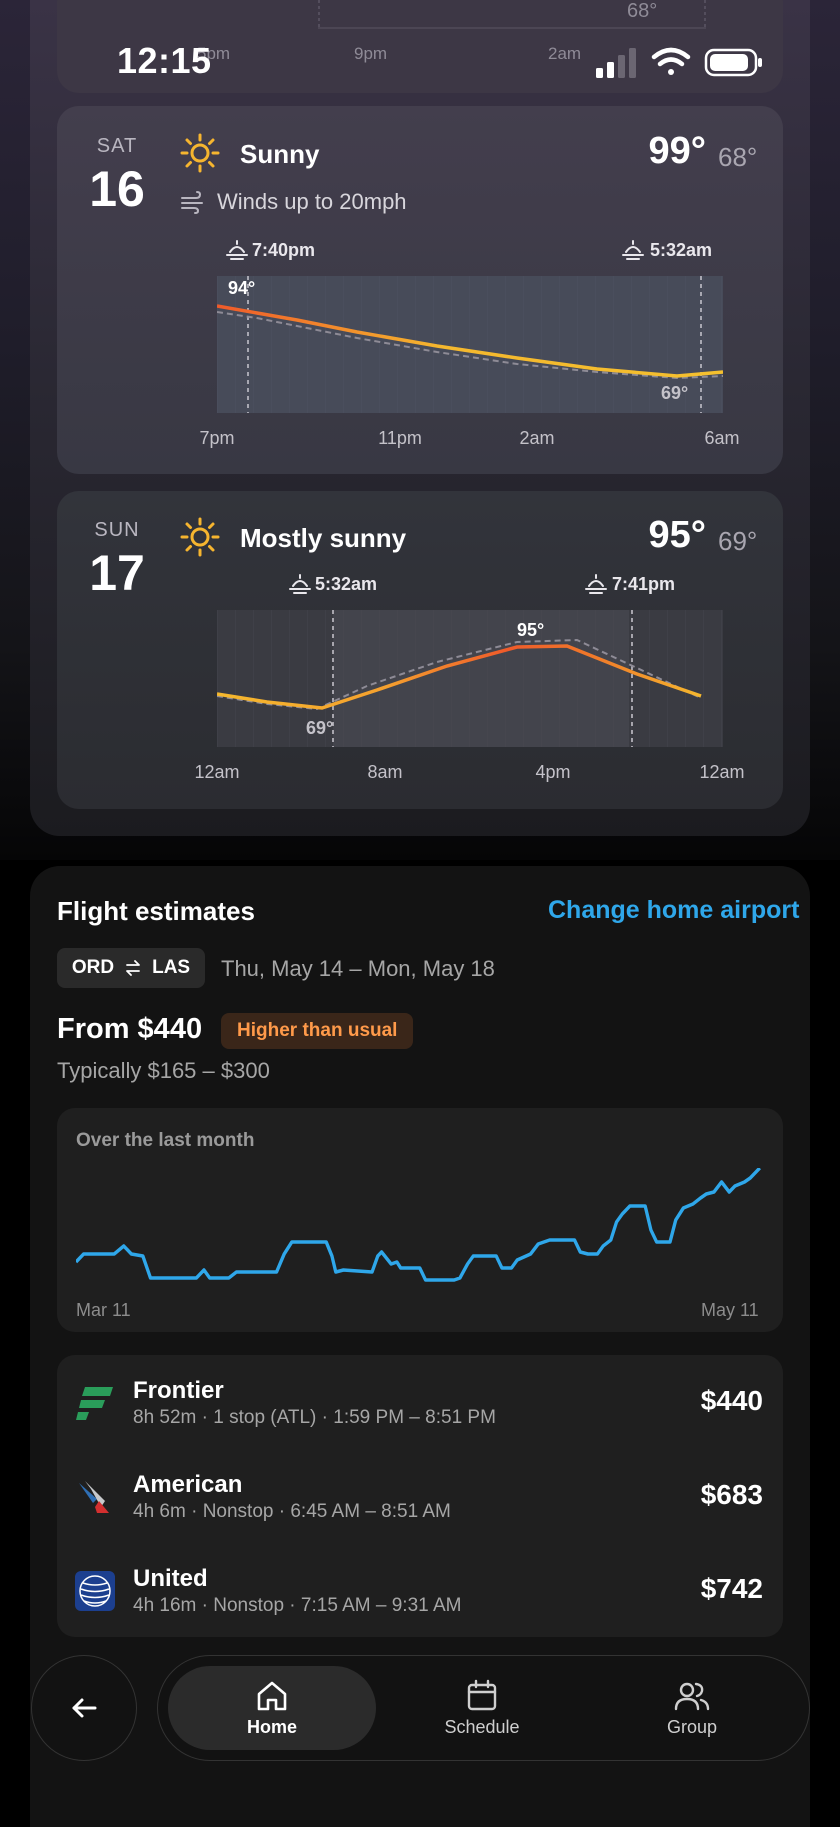  What do you see at coordinates (103, 1310) in the screenshot?
I see `price-history-start: Mar 11` at bounding box center [103, 1310].